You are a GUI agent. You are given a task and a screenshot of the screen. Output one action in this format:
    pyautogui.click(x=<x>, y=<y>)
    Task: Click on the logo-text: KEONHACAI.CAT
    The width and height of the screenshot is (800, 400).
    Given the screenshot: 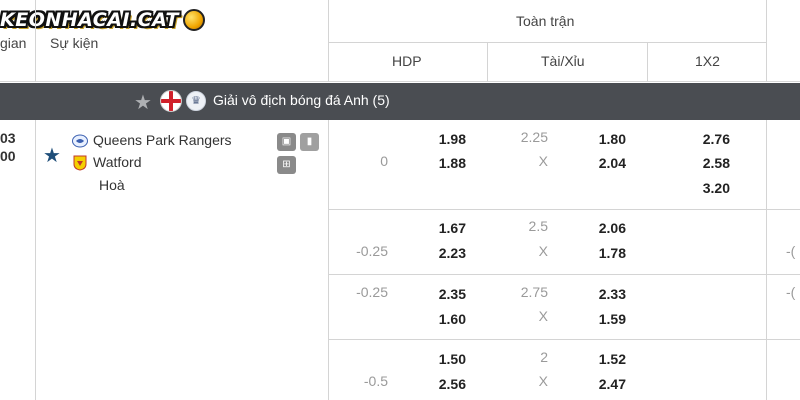 What is the action you would take?
    pyautogui.click(x=90, y=20)
    